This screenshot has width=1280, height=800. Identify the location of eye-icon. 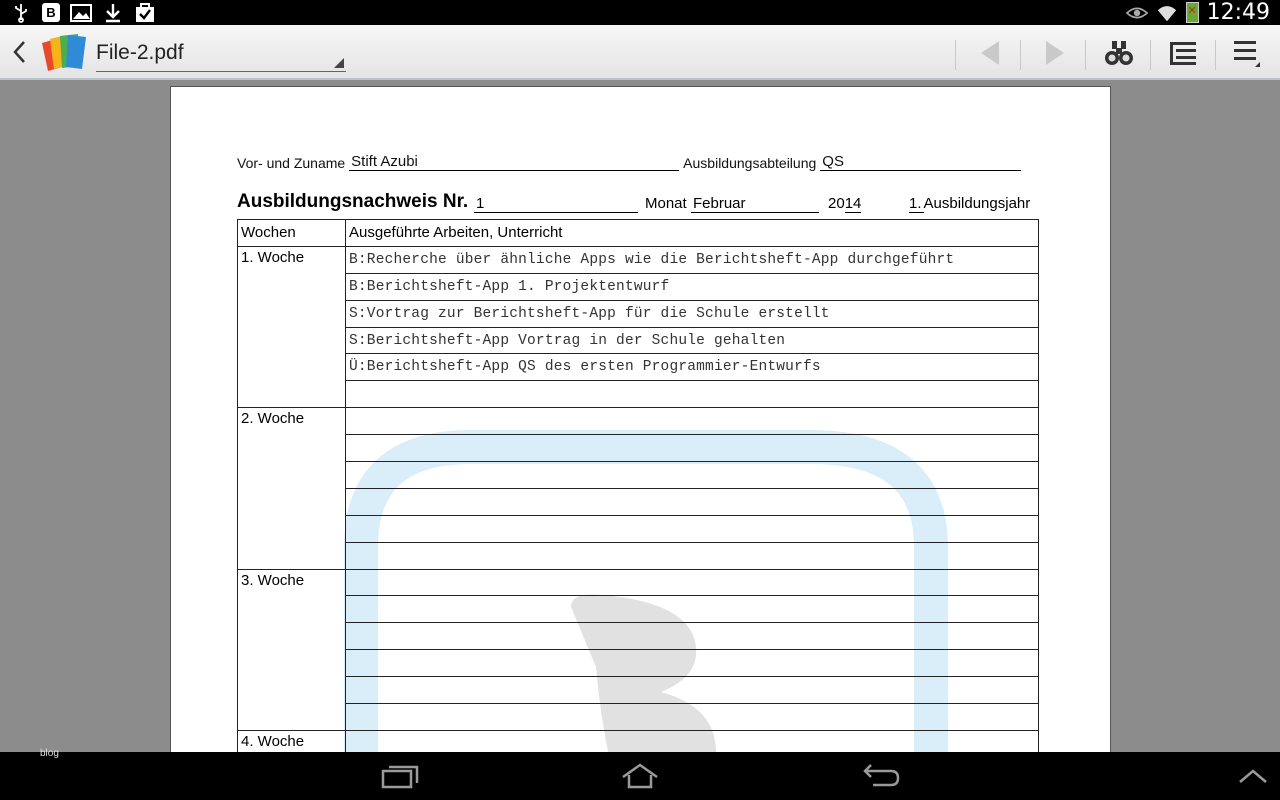
(1136, 13).